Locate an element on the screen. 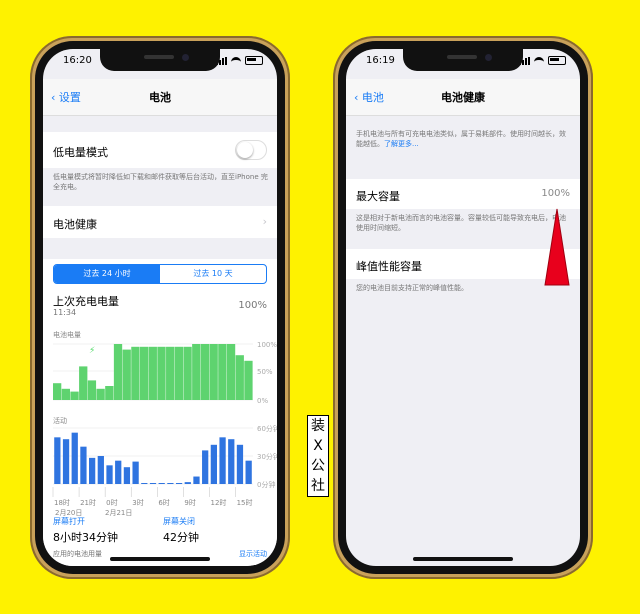 Image resolution: width=640 pixels, height=614 pixels. activity-bars is located at coordinates (153, 458).